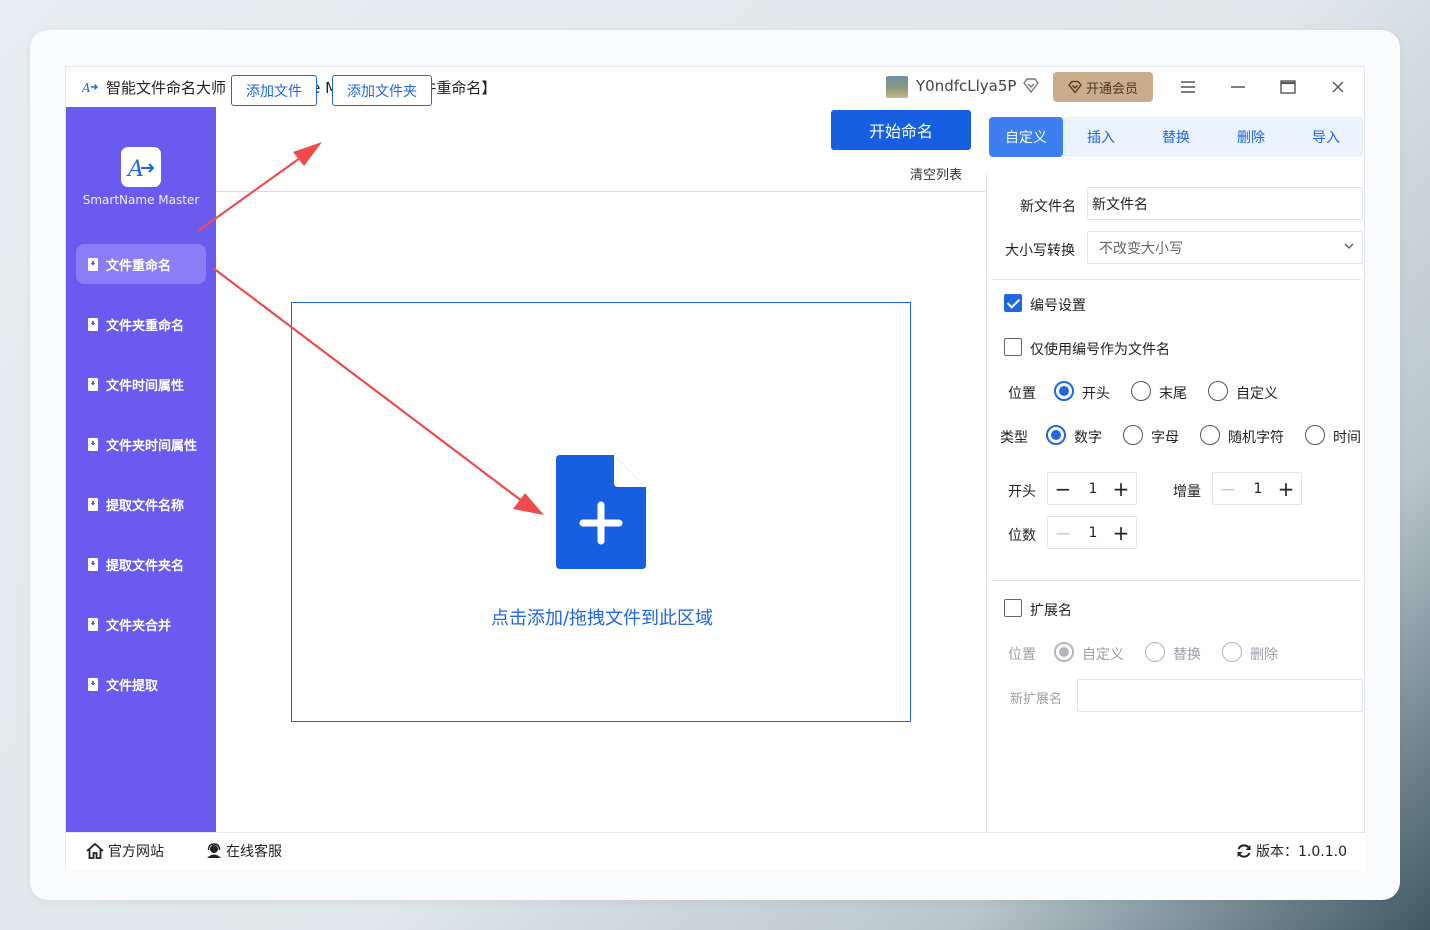 This screenshot has width=1430, height=930. I want to click on website-link: 官方网站, so click(125, 851).